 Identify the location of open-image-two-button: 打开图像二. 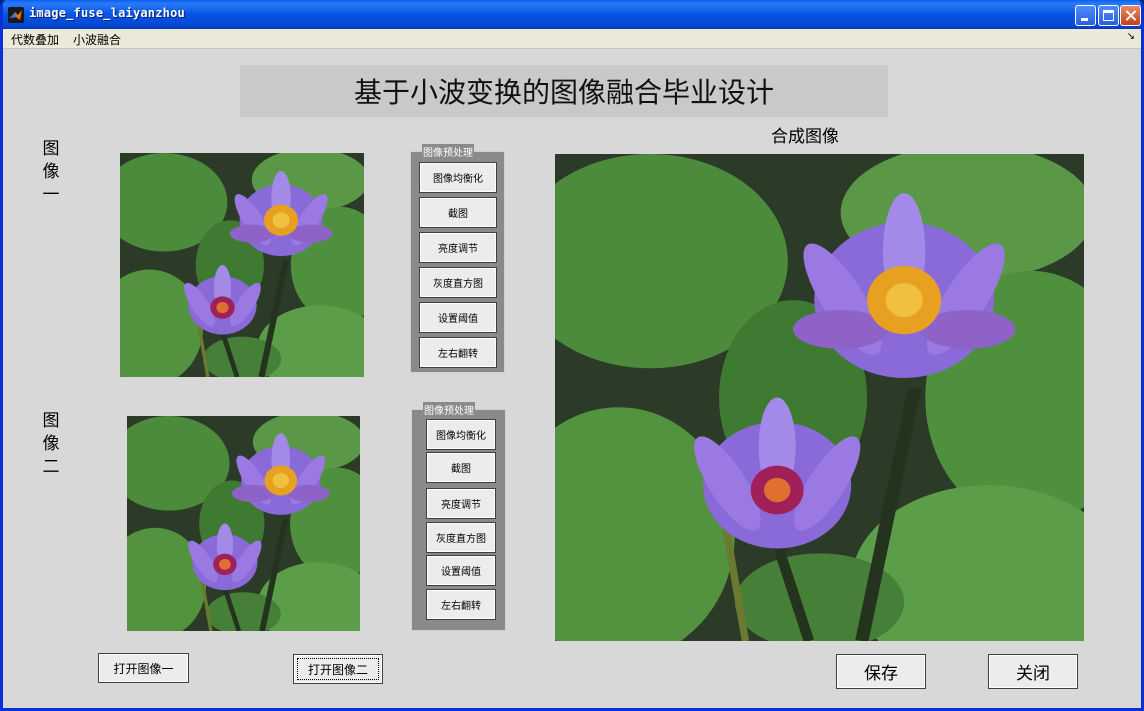
(338, 669).